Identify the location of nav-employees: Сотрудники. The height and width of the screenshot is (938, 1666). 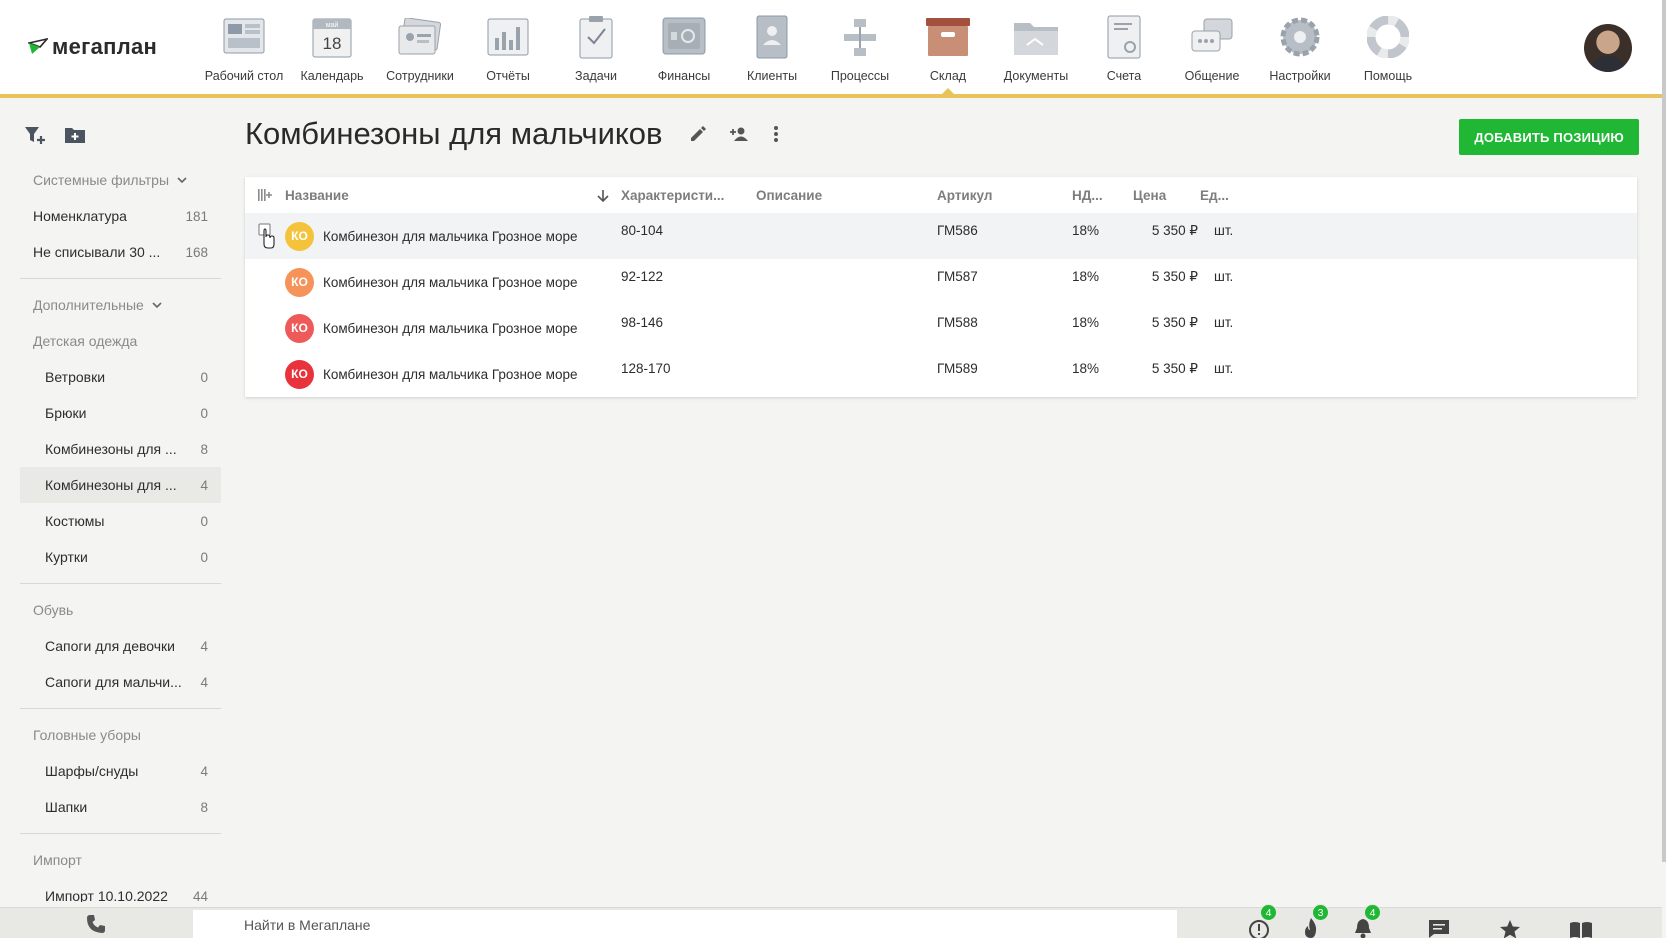
(420, 48).